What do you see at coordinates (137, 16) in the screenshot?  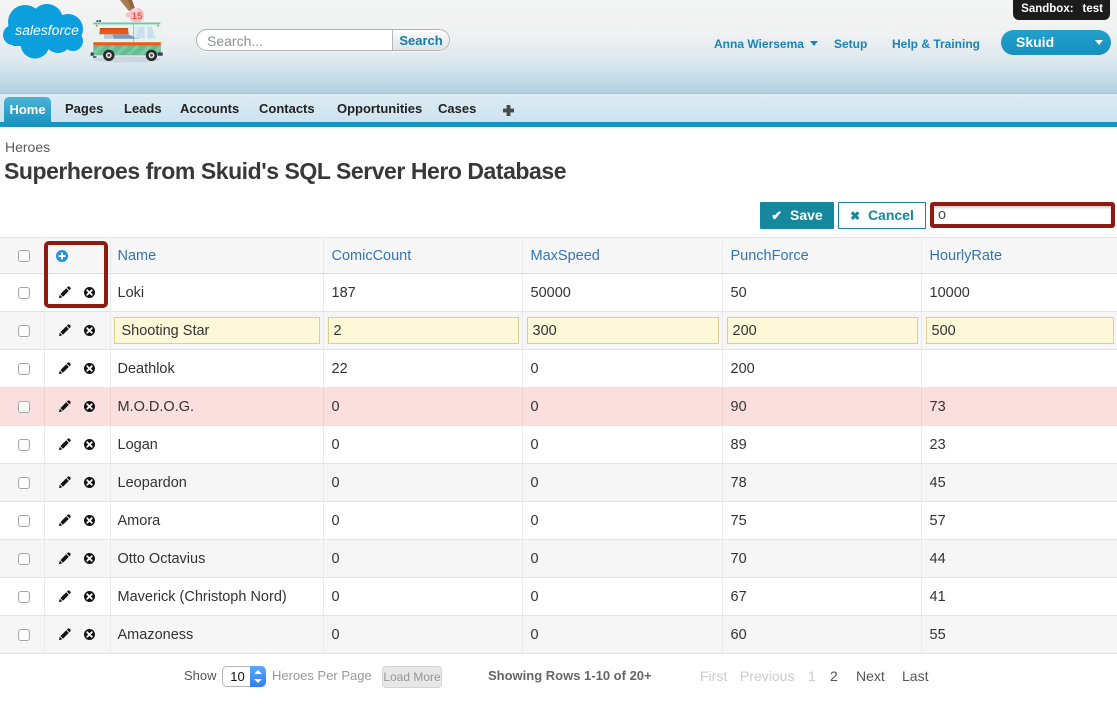 I see `svg-text: 15` at bounding box center [137, 16].